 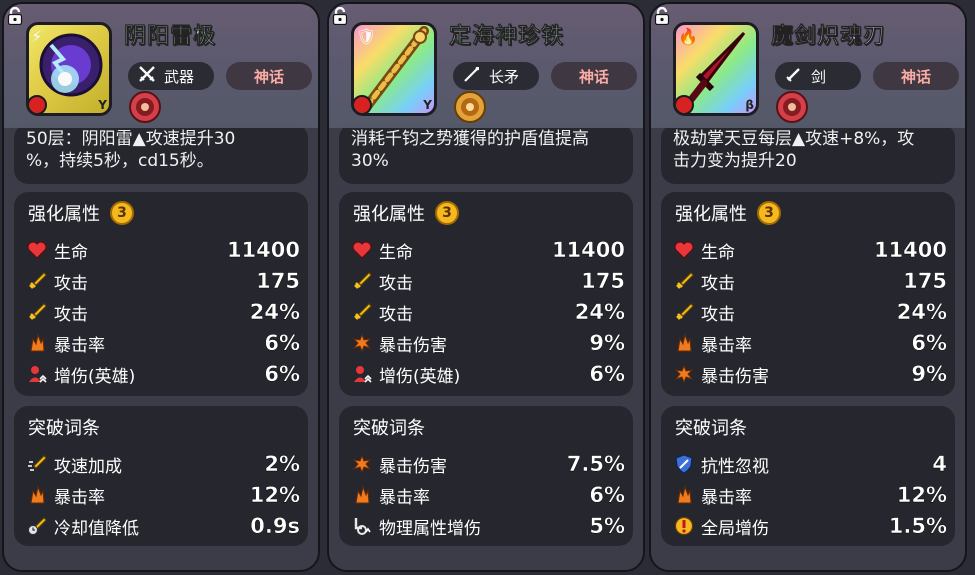 What do you see at coordinates (363, 104) in the screenshot?
I see `red-orb-icon` at bounding box center [363, 104].